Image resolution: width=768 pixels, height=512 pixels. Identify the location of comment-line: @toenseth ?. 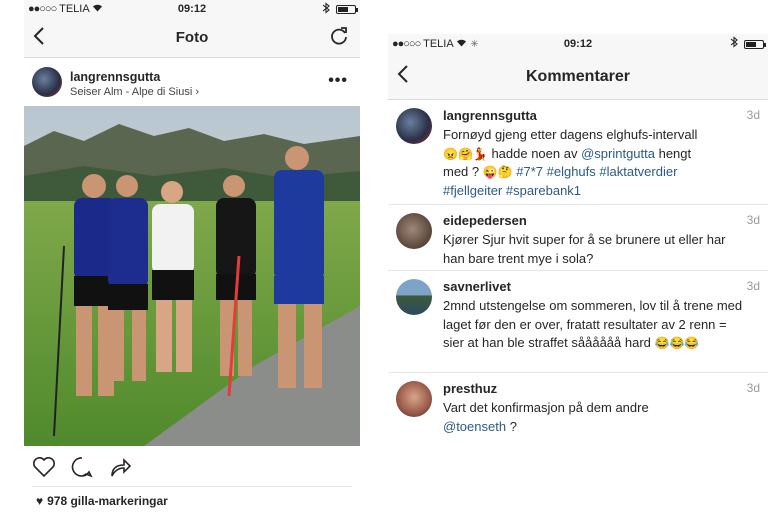
(593, 427).